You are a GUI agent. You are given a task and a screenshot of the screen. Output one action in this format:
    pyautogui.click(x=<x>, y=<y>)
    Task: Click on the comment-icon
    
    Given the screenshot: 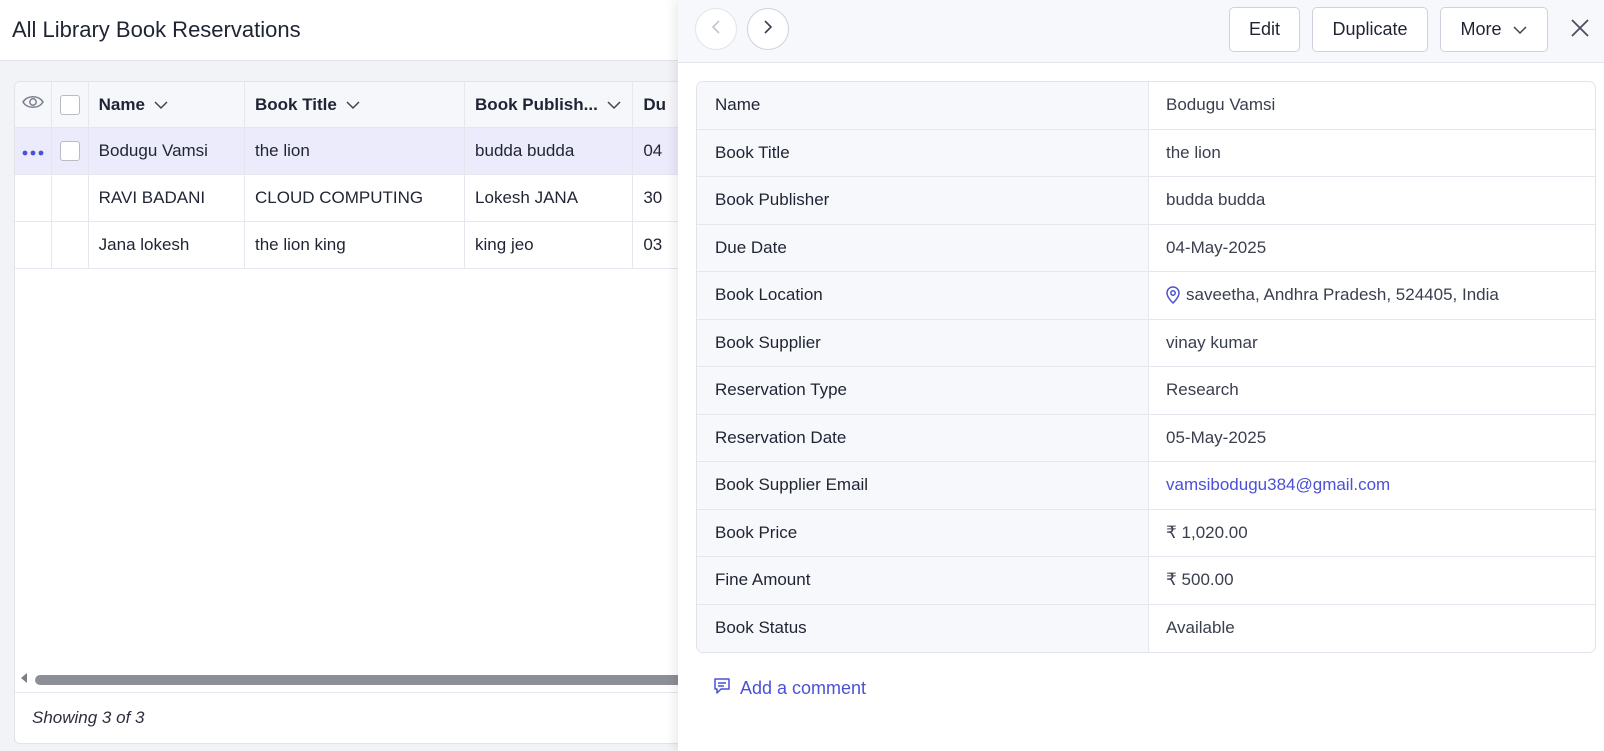 What is the action you would take?
    pyautogui.click(x=722, y=688)
    